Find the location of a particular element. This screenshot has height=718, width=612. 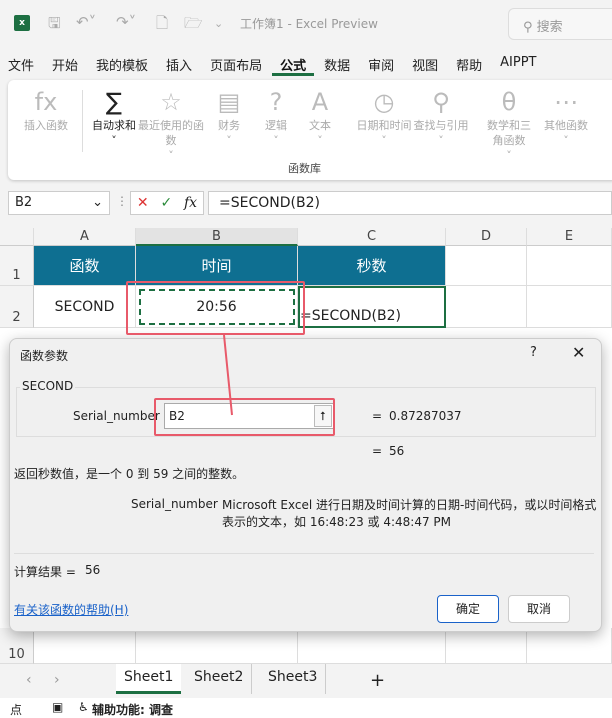

menu-tab-3: 插入 is located at coordinates (179, 64).